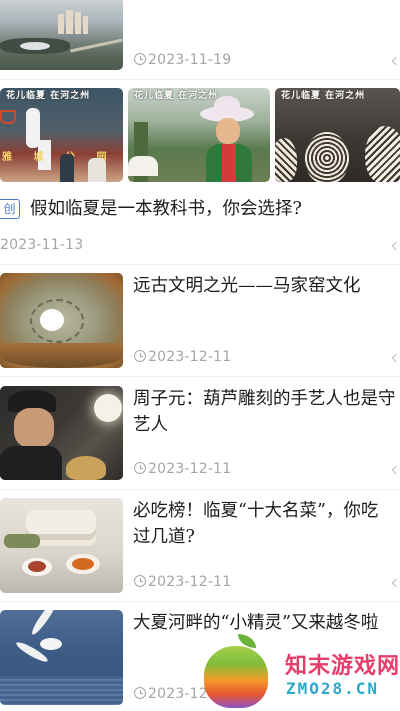 This screenshot has height=711, width=400. What do you see at coordinates (61, 657) in the screenshot?
I see `seagull-thumbnail` at bounding box center [61, 657].